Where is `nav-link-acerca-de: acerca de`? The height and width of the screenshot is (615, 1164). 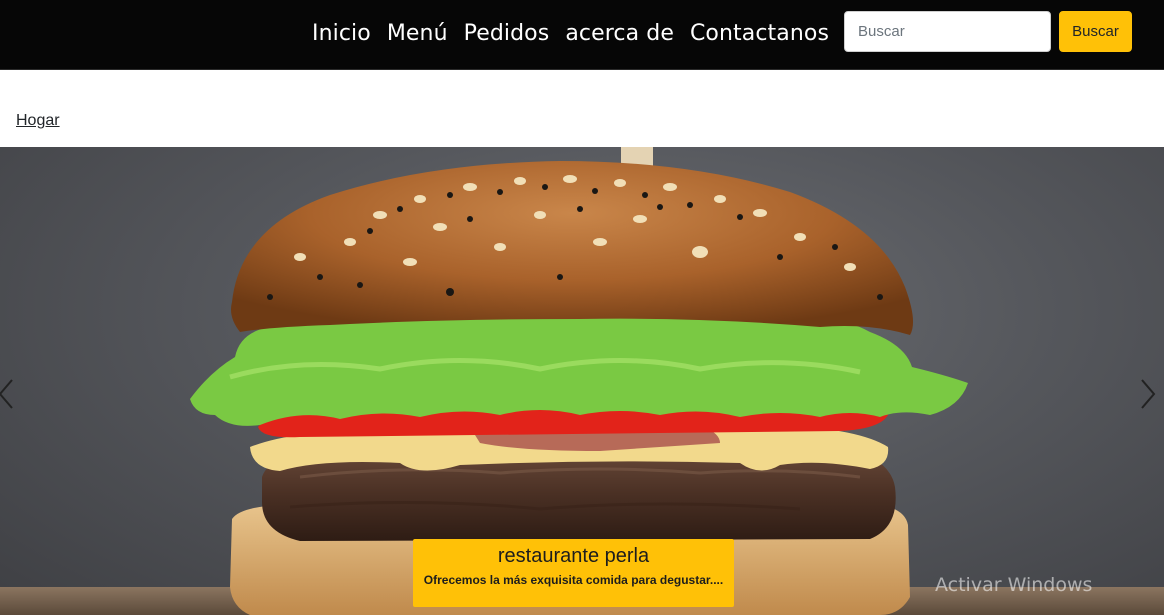
nav-link-acerca-de: acerca de is located at coordinates (619, 33).